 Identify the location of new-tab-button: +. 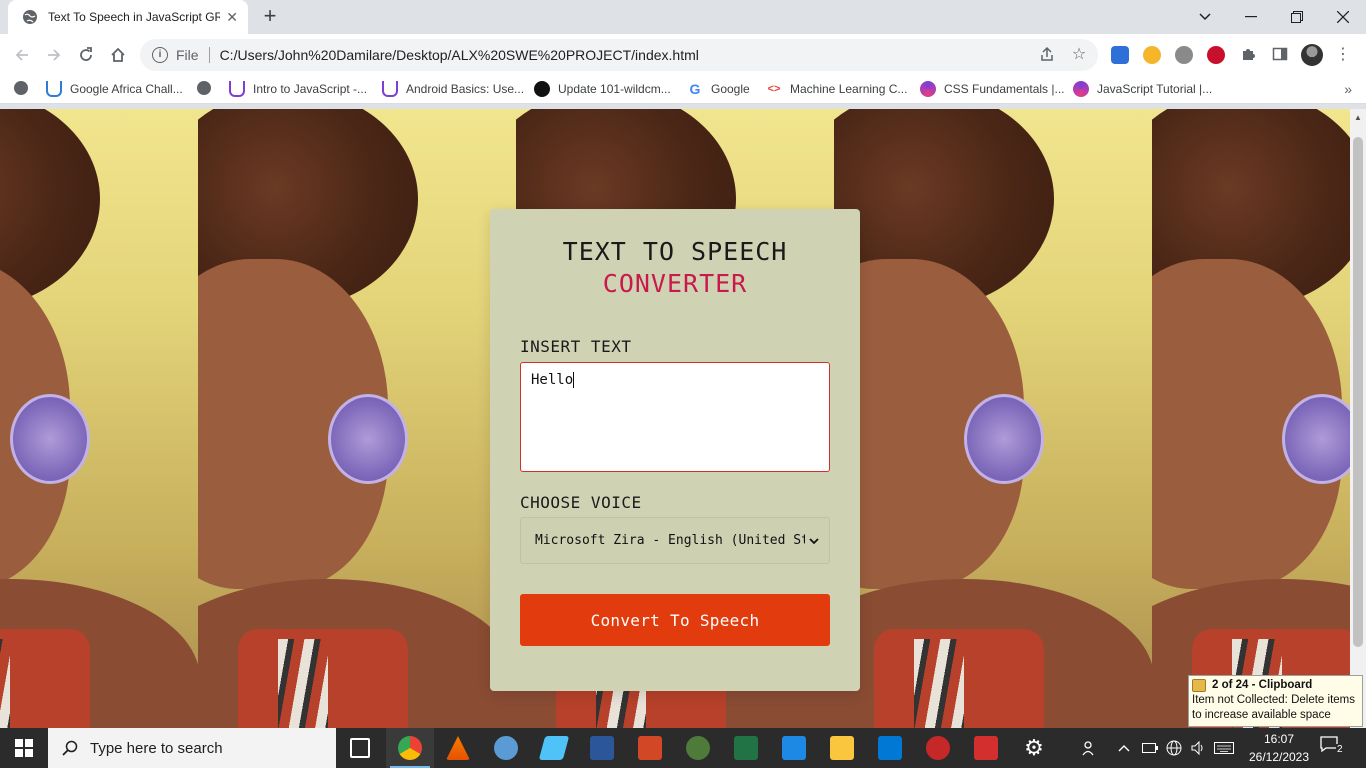
(270, 17).